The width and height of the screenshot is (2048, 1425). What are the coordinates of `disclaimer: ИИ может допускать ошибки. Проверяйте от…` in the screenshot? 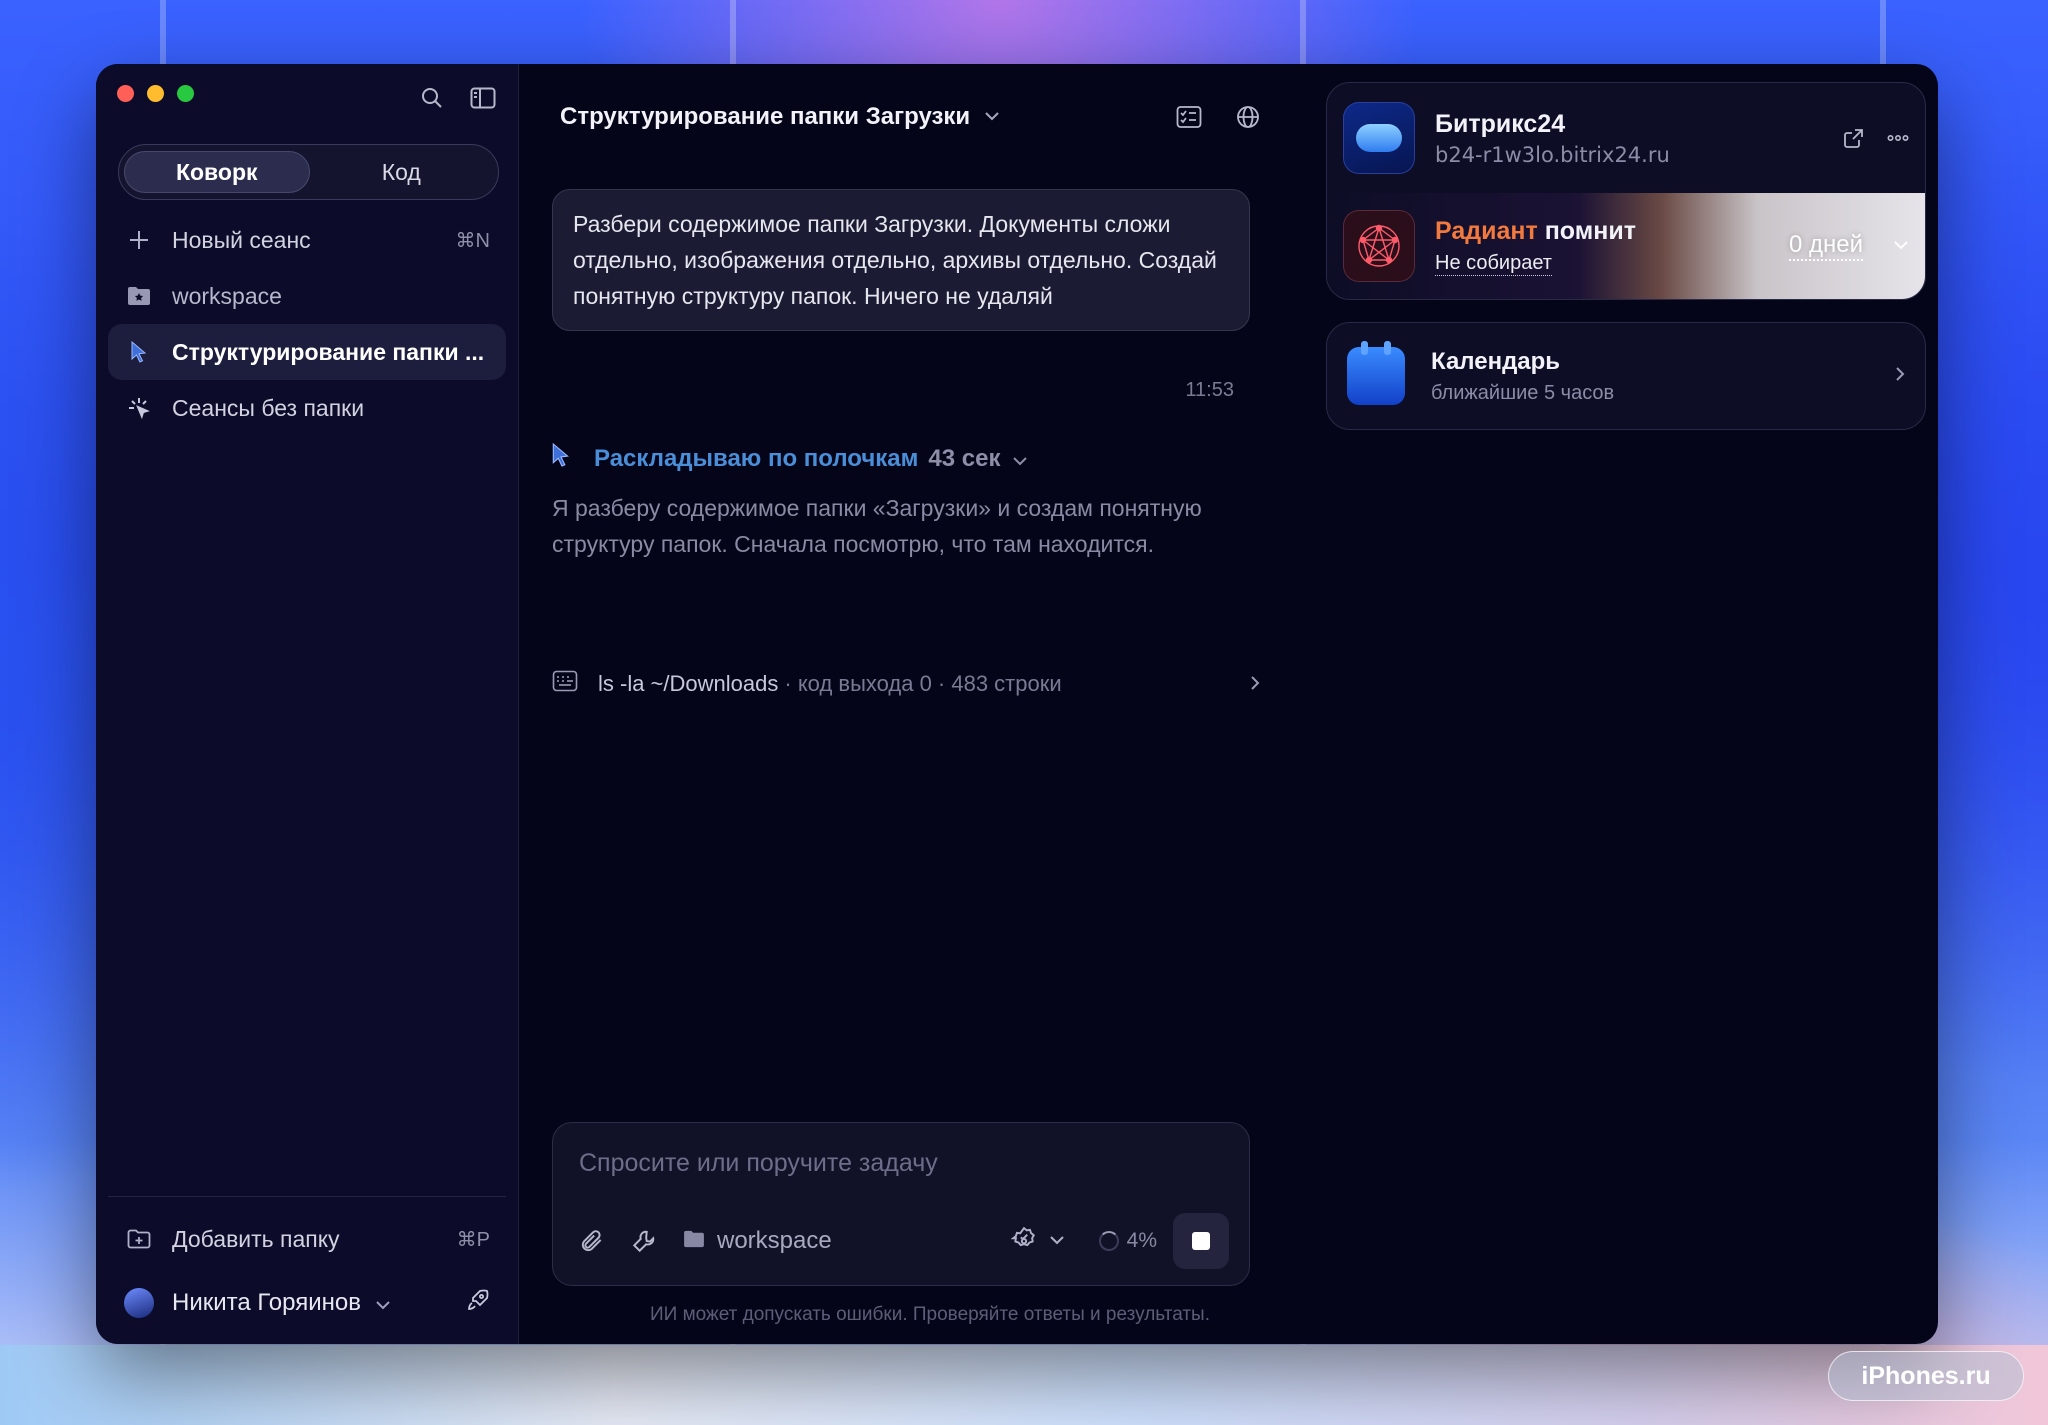 It's located at (929, 1314).